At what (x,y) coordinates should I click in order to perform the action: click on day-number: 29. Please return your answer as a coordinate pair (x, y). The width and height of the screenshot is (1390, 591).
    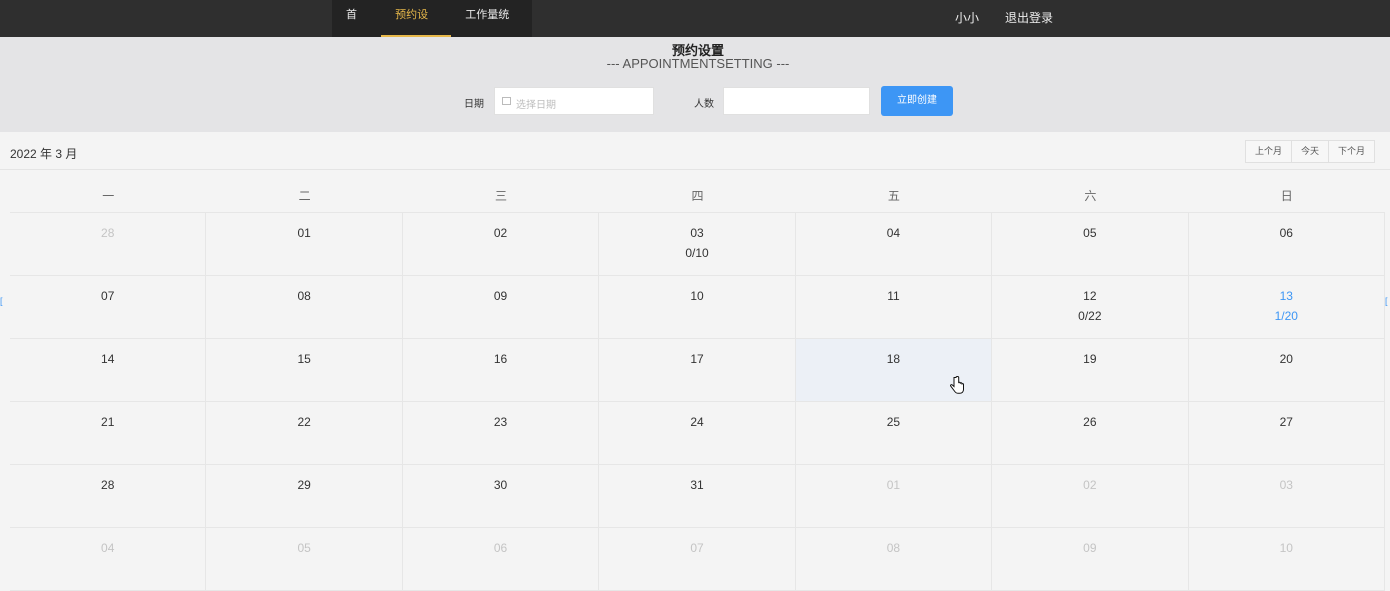
    Looking at the image, I should click on (304, 485).